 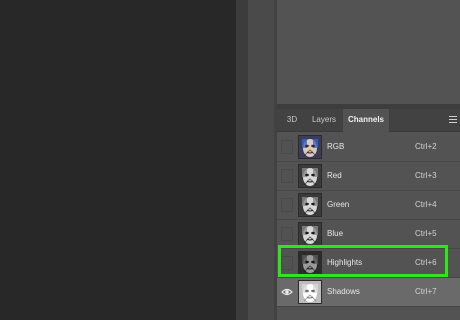 I want to click on panel-tab-bar: 3D Layers Channels, so click(x=368, y=120).